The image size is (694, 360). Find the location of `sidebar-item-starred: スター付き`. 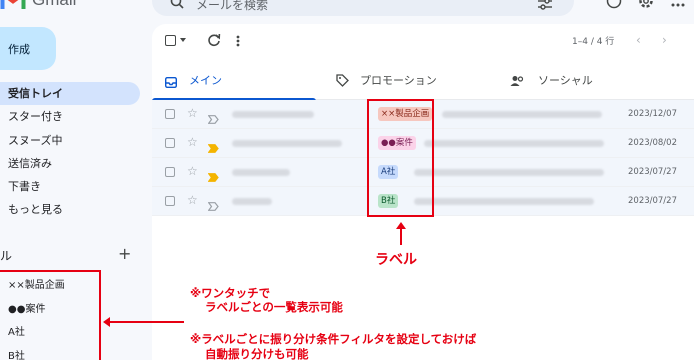

sidebar-item-starred: スター付き is located at coordinates (70, 116).